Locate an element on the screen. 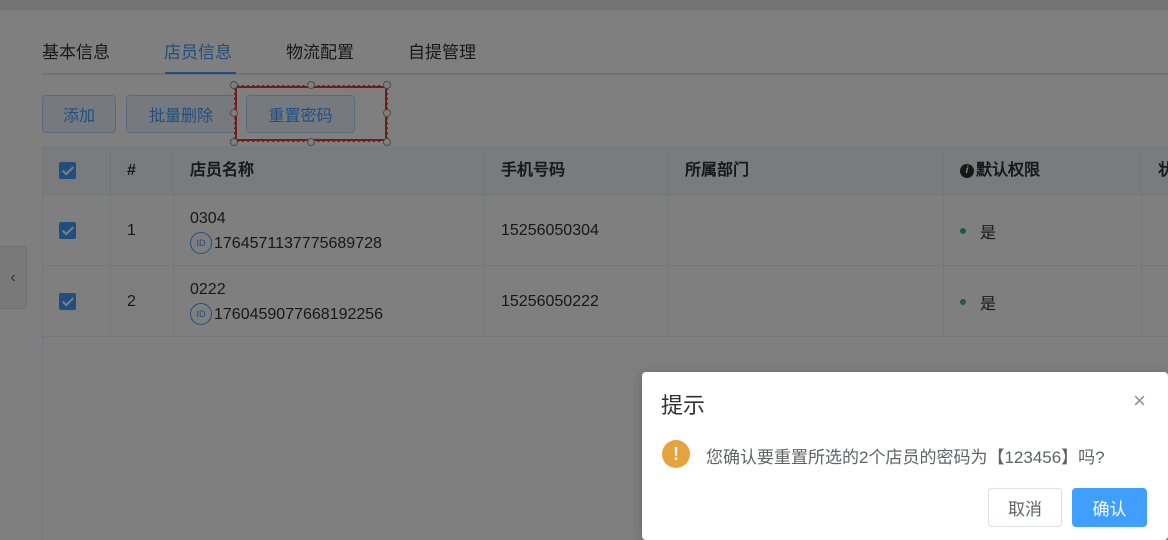 Image resolution: width=1168 pixels, height=540 pixels. dialog-message: 您确认要重置所选的2个店员的密码为【123456】吗? is located at coordinates (905, 457).